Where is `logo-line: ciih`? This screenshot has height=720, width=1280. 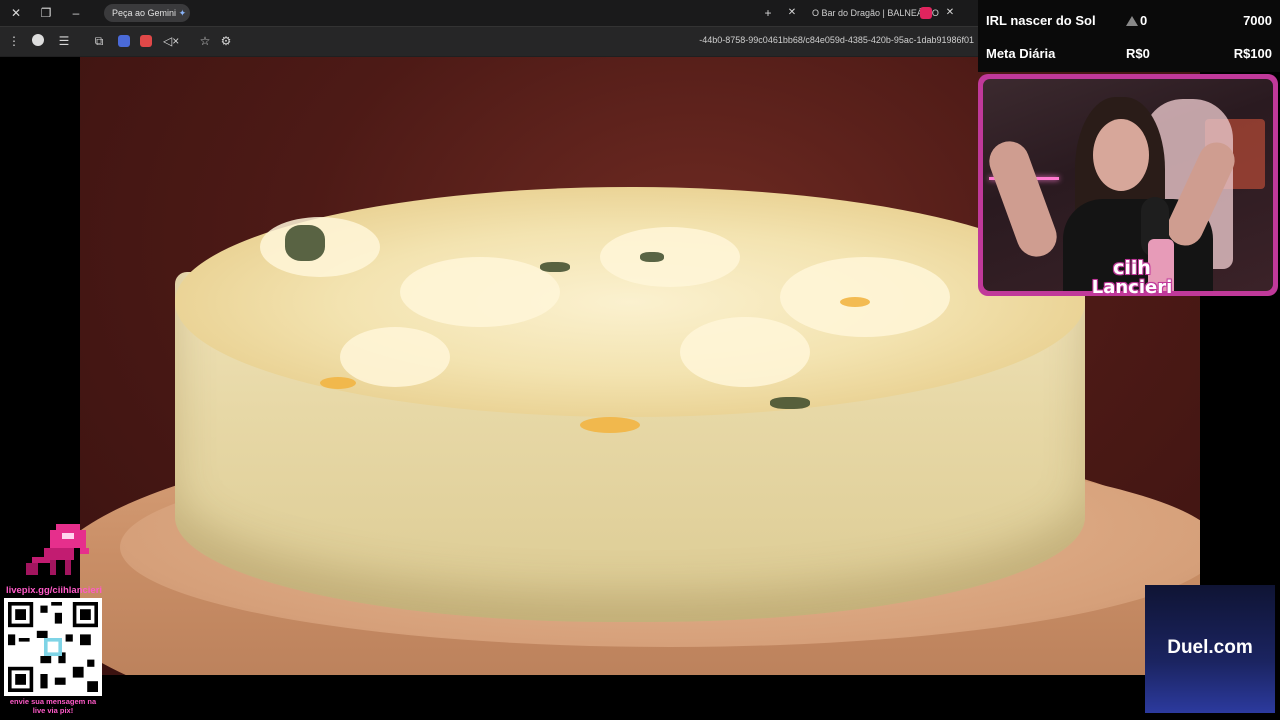 logo-line: ciih is located at coordinates (1132, 268).